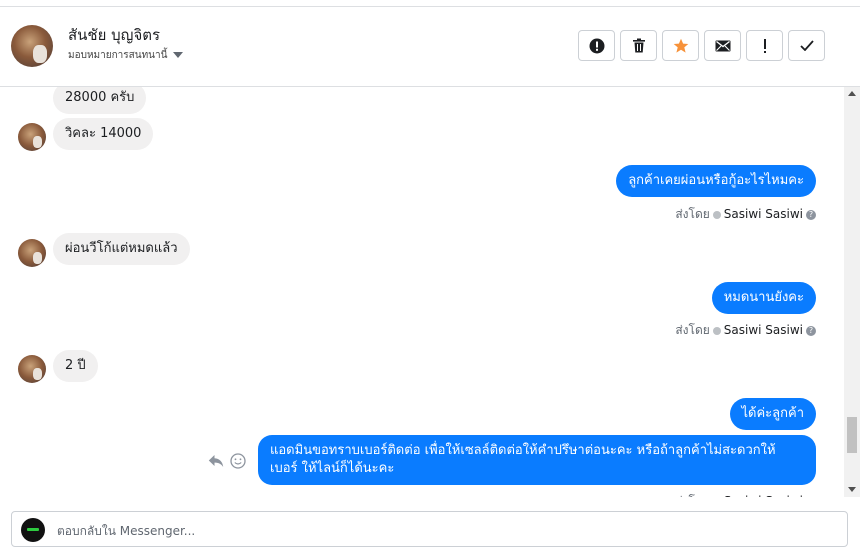 This screenshot has height=551, width=860. What do you see at coordinates (772, 414) in the screenshot?
I see `message-bubble-outgoing: ได้ค่ะลูกค้า` at bounding box center [772, 414].